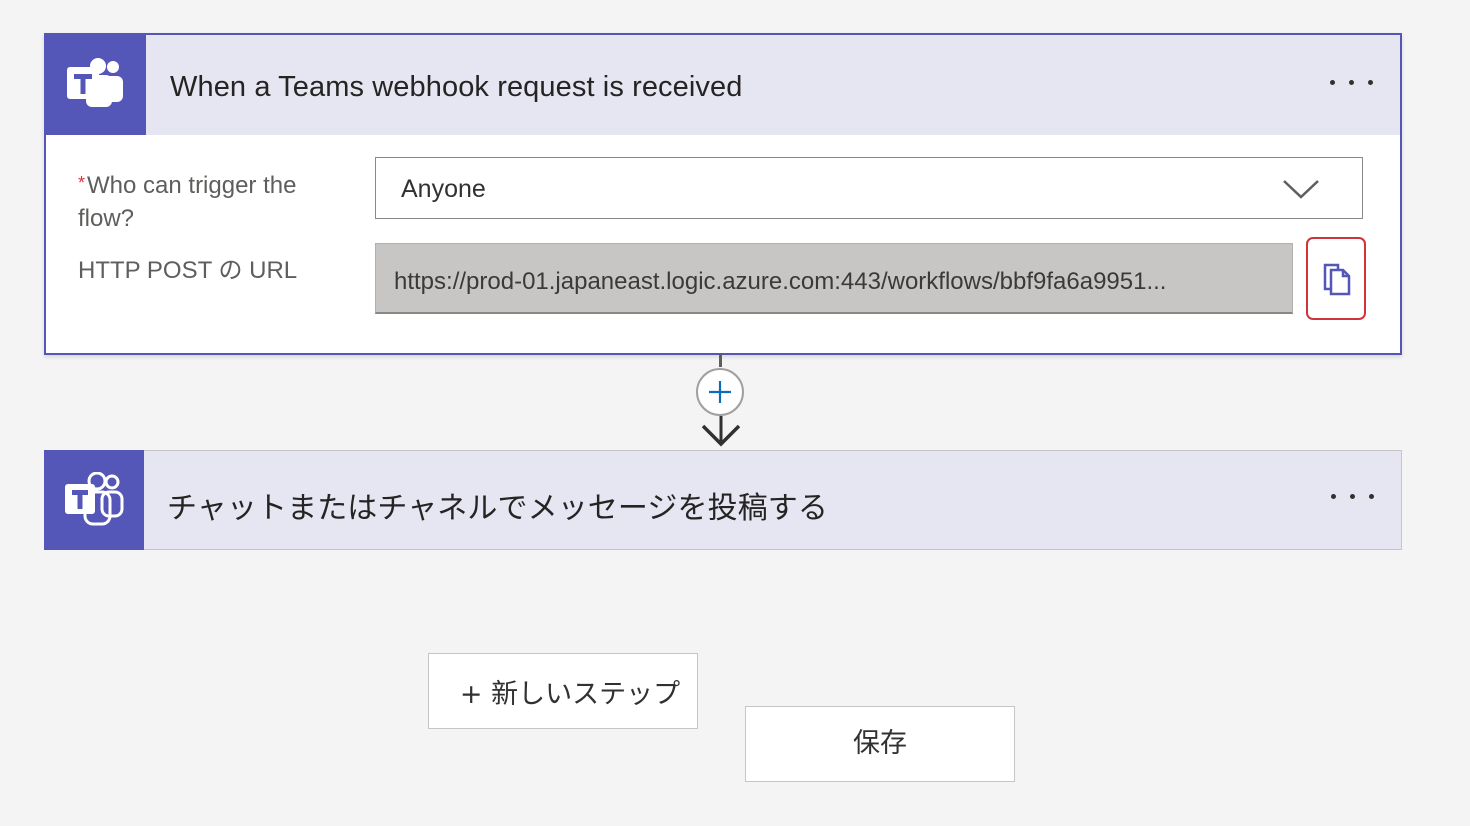  I want to click on insert-step-button, so click(720, 392).